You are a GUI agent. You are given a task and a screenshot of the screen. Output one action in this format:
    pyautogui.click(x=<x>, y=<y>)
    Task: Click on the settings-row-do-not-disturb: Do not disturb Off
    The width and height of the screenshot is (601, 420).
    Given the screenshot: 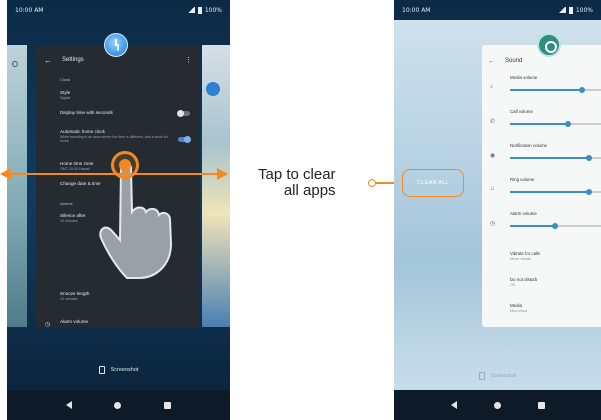 What is the action you would take?
    pyautogui.click(x=523, y=282)
    